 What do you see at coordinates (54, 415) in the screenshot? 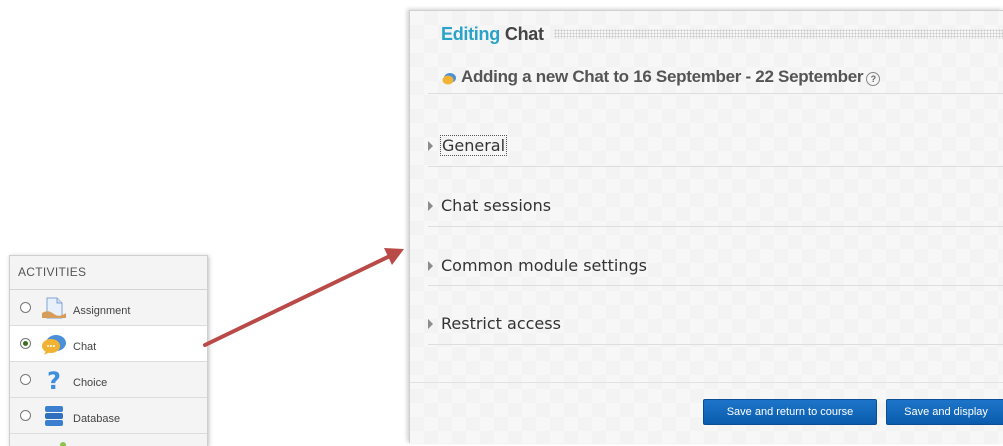
I see `database-icon` at bounding box center [54, 415].